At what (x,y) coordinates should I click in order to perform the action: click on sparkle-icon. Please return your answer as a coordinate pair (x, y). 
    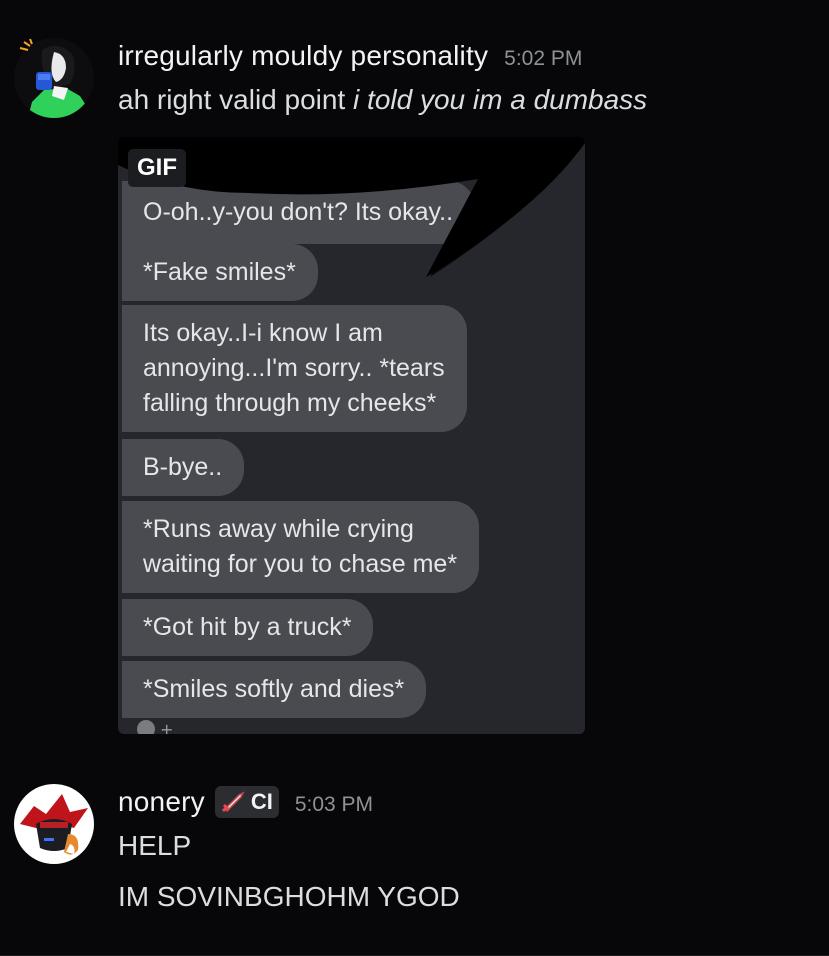
    Looking at the image, I should click on (26, 44).